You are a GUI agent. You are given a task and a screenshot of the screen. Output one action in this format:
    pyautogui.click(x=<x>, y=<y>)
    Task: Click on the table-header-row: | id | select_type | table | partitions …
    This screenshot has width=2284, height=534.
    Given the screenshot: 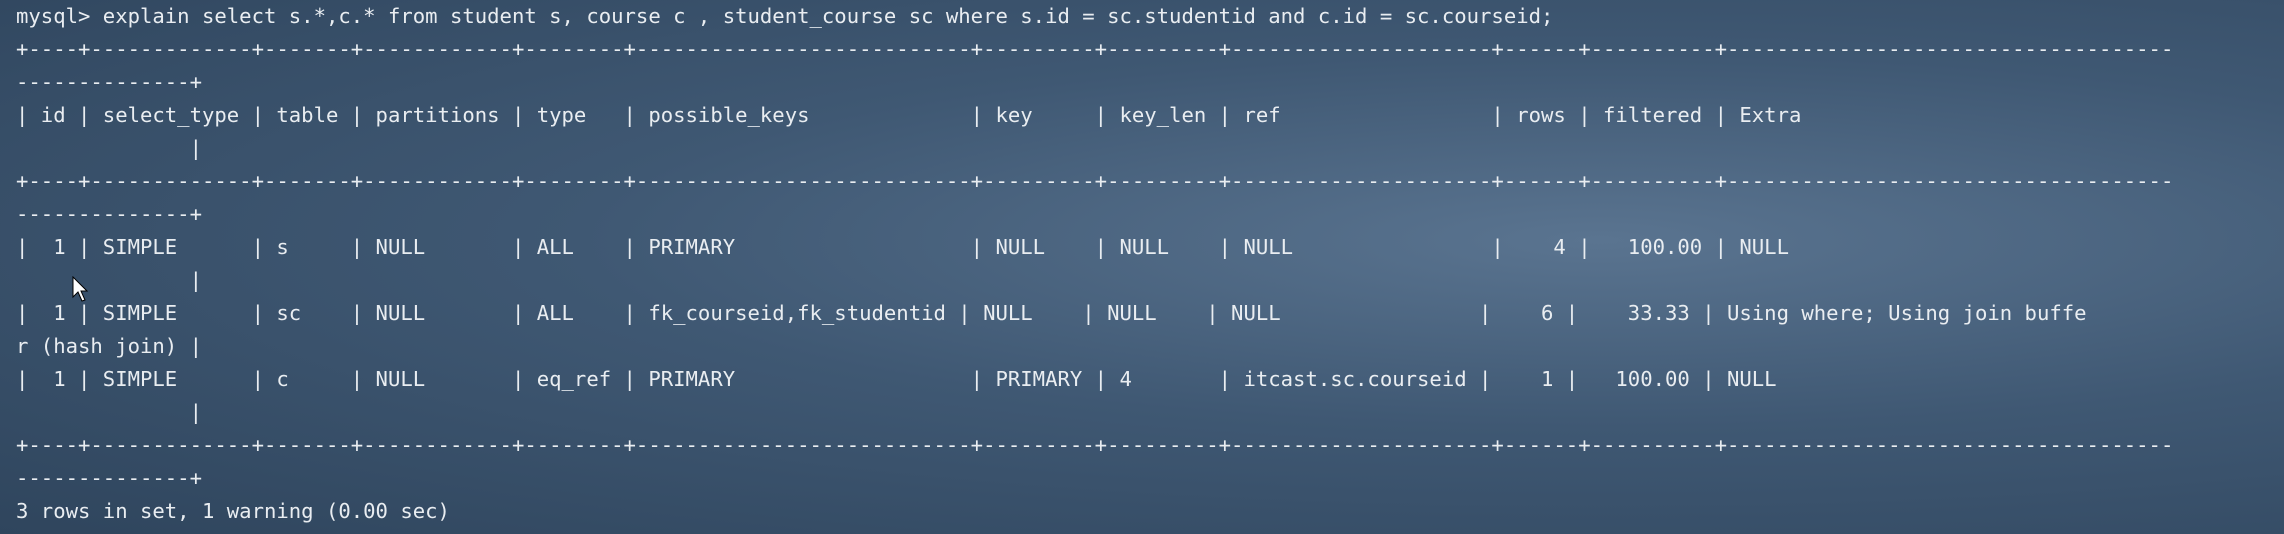 What is the action you would take?
    pyautogui.click(x=909, y=115)
    